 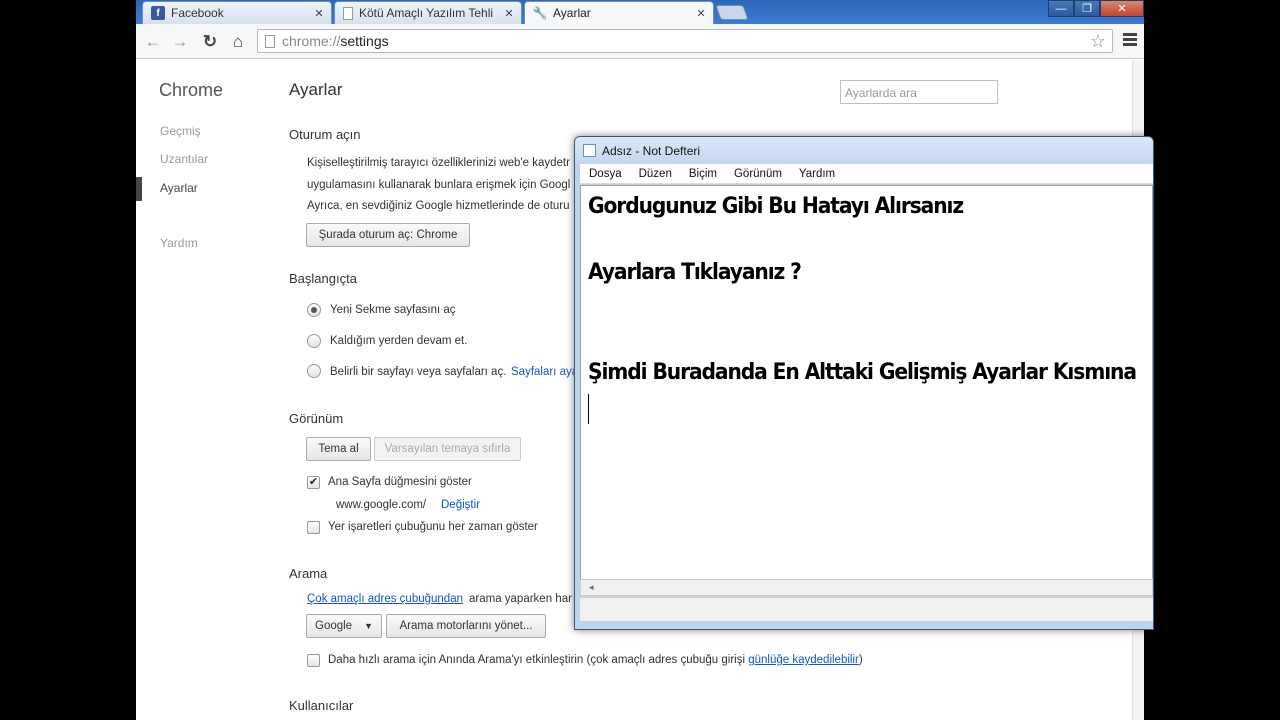 I want to click on tab-settings: 🔧 Ayarlar ✕, so click(x=619, y=12).